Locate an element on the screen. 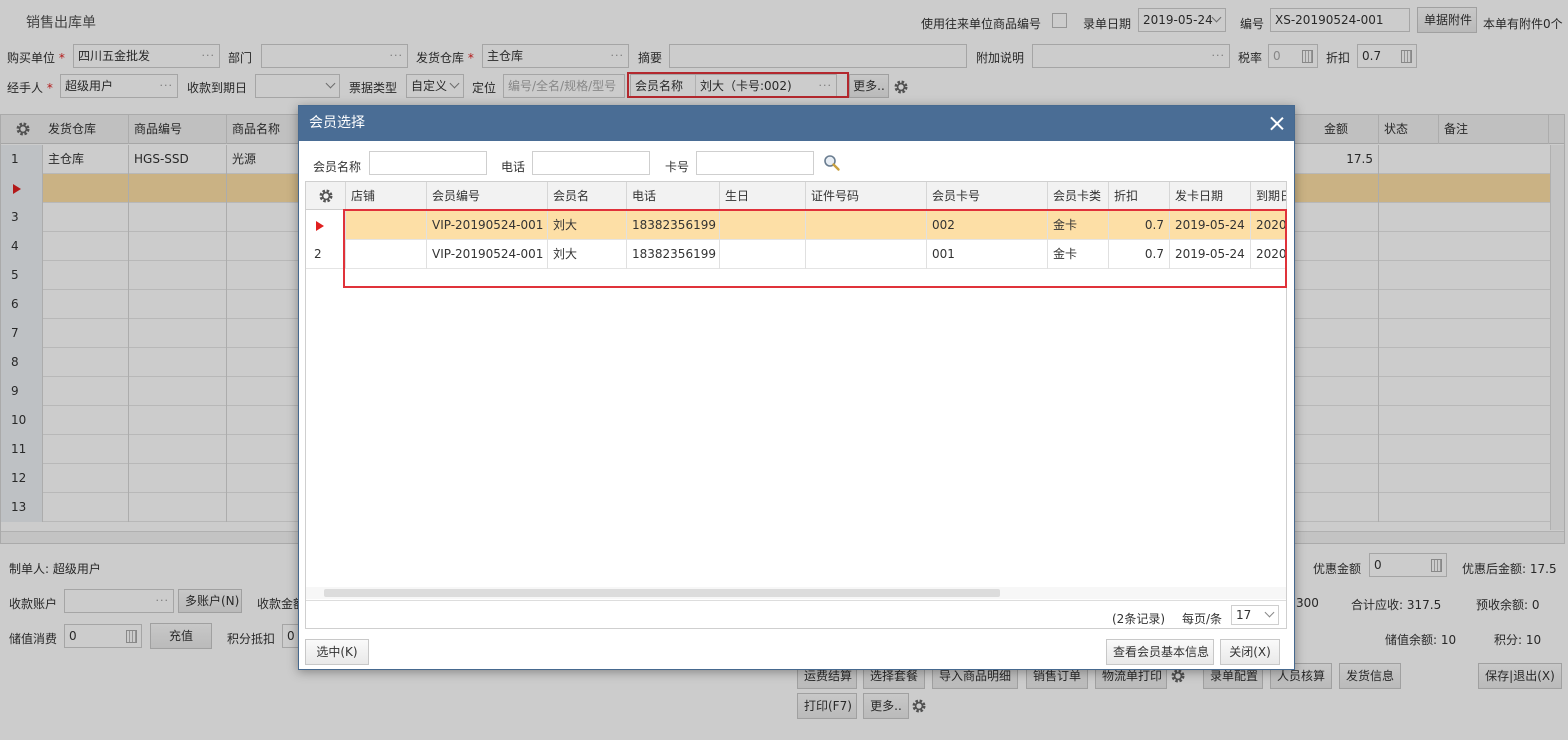 The width and height of the screenshot is (1568, 740). card-label: 卡号 is located at coordinates (677, 167).